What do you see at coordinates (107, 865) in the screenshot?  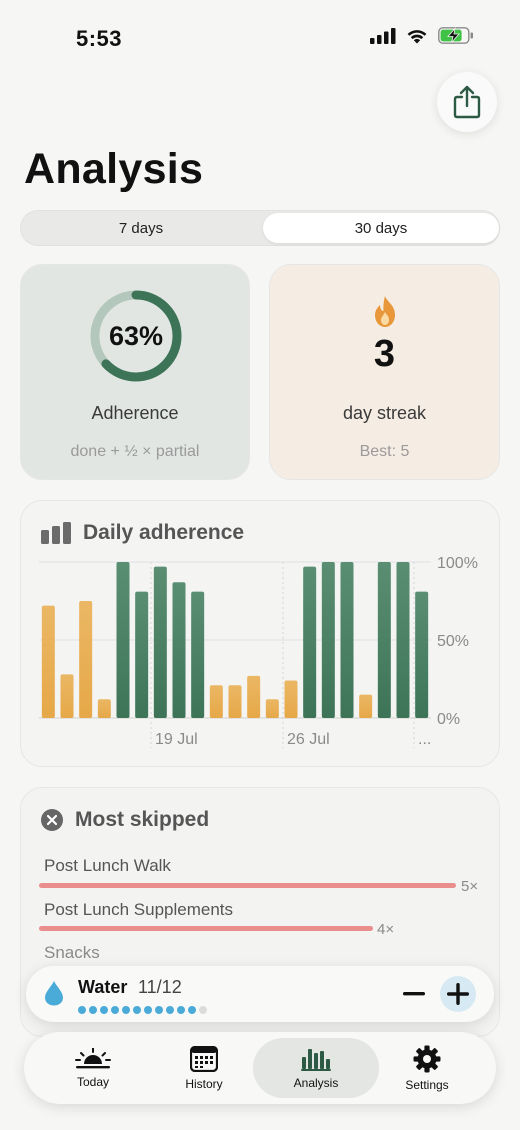 I see `skipped-item-name: Post Lunch Walk` at bounding box center [107, 865].